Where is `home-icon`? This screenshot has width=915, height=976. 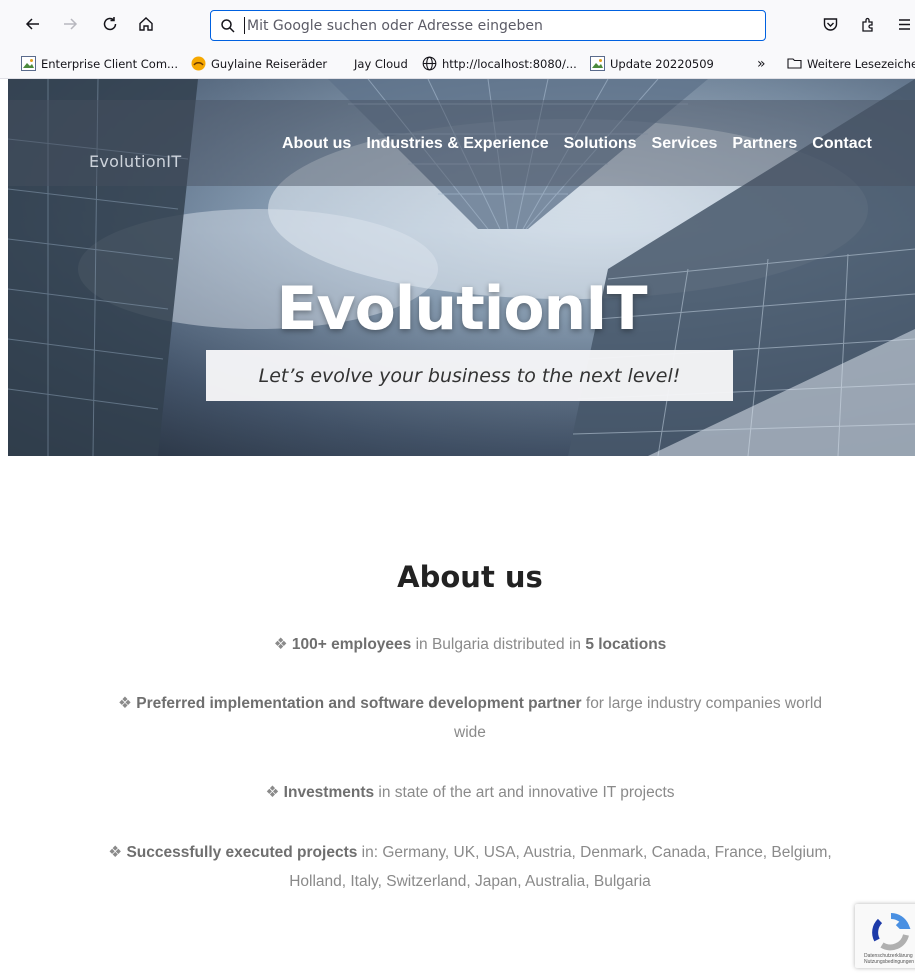
home-icon is located at coordinates (146, 24).